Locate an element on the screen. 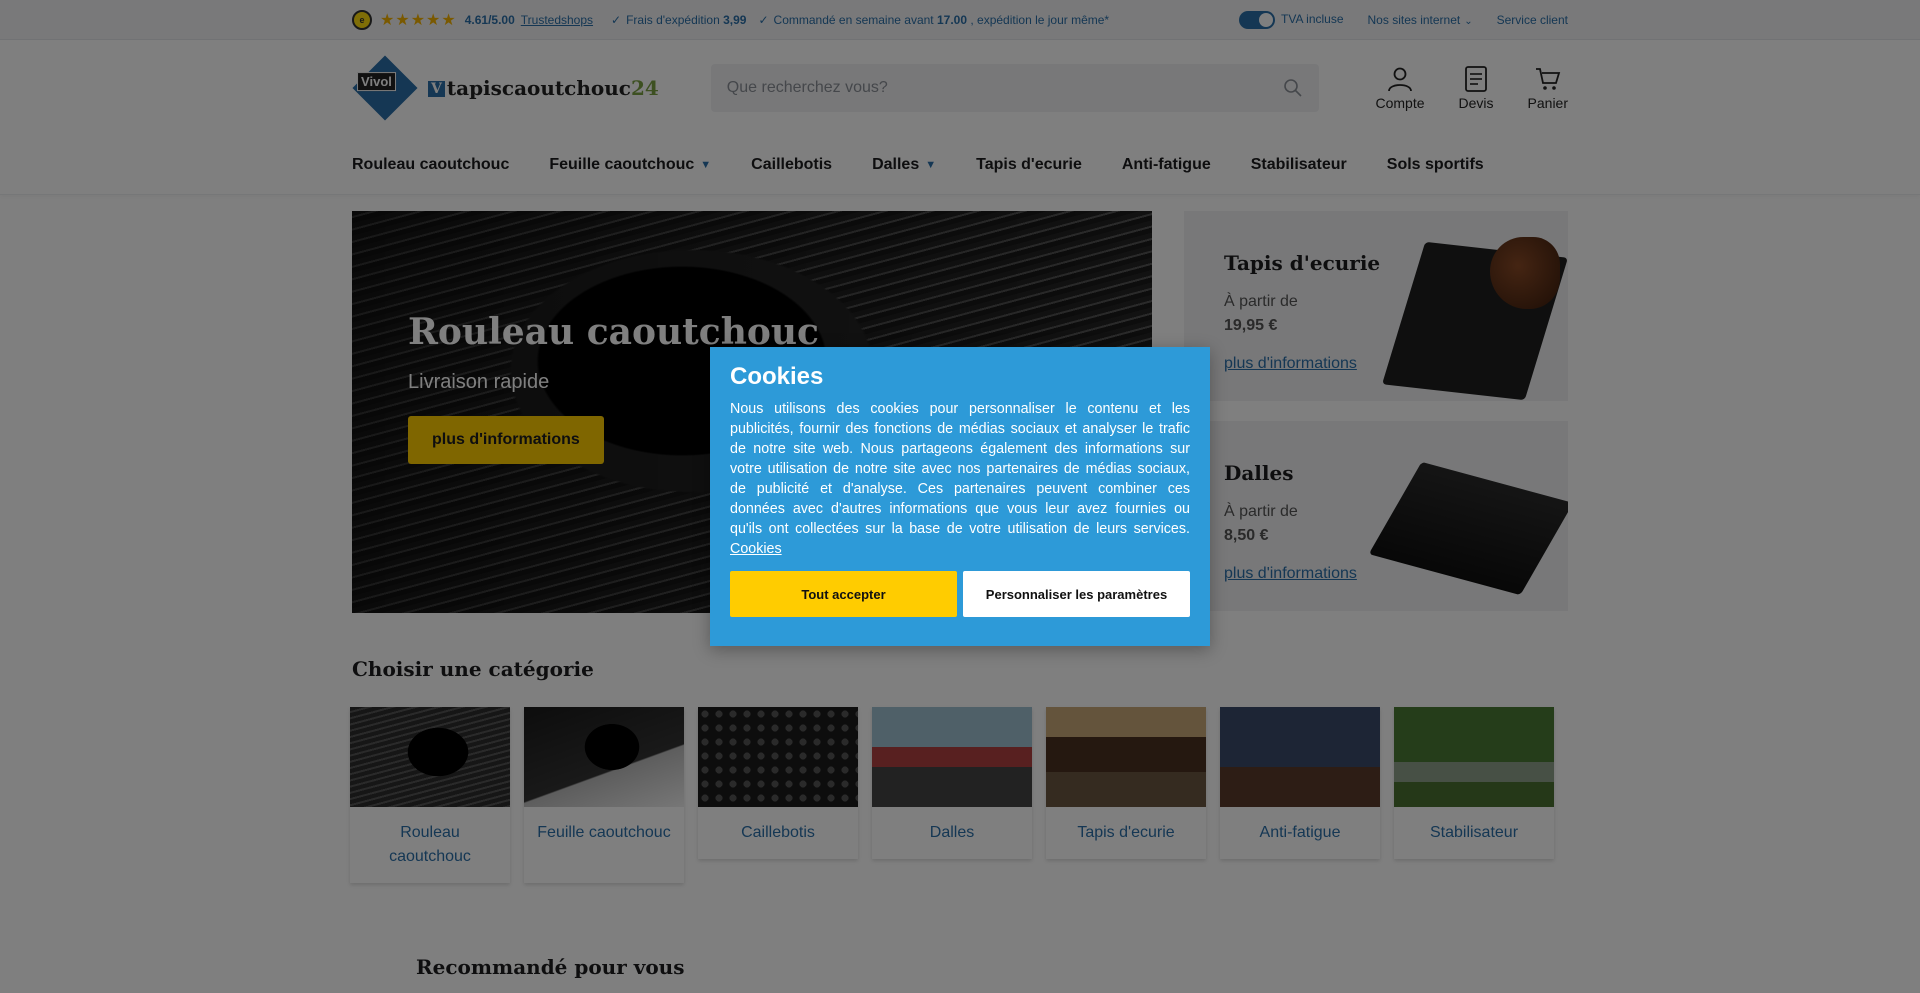  cookie-title: Cookies is located at coordinates (777, 376).